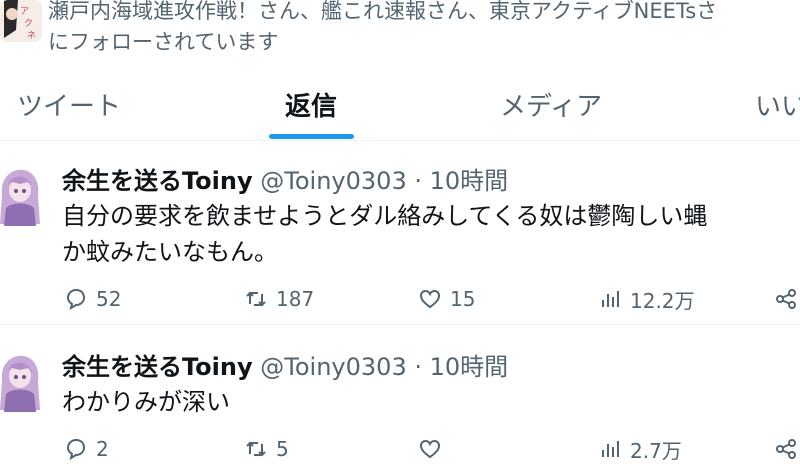 This screenshot has width=800, height=464. Describe the element at coordinates (69, 104) in the screenshot. I see `tab-tweets: ツイート` at that location.